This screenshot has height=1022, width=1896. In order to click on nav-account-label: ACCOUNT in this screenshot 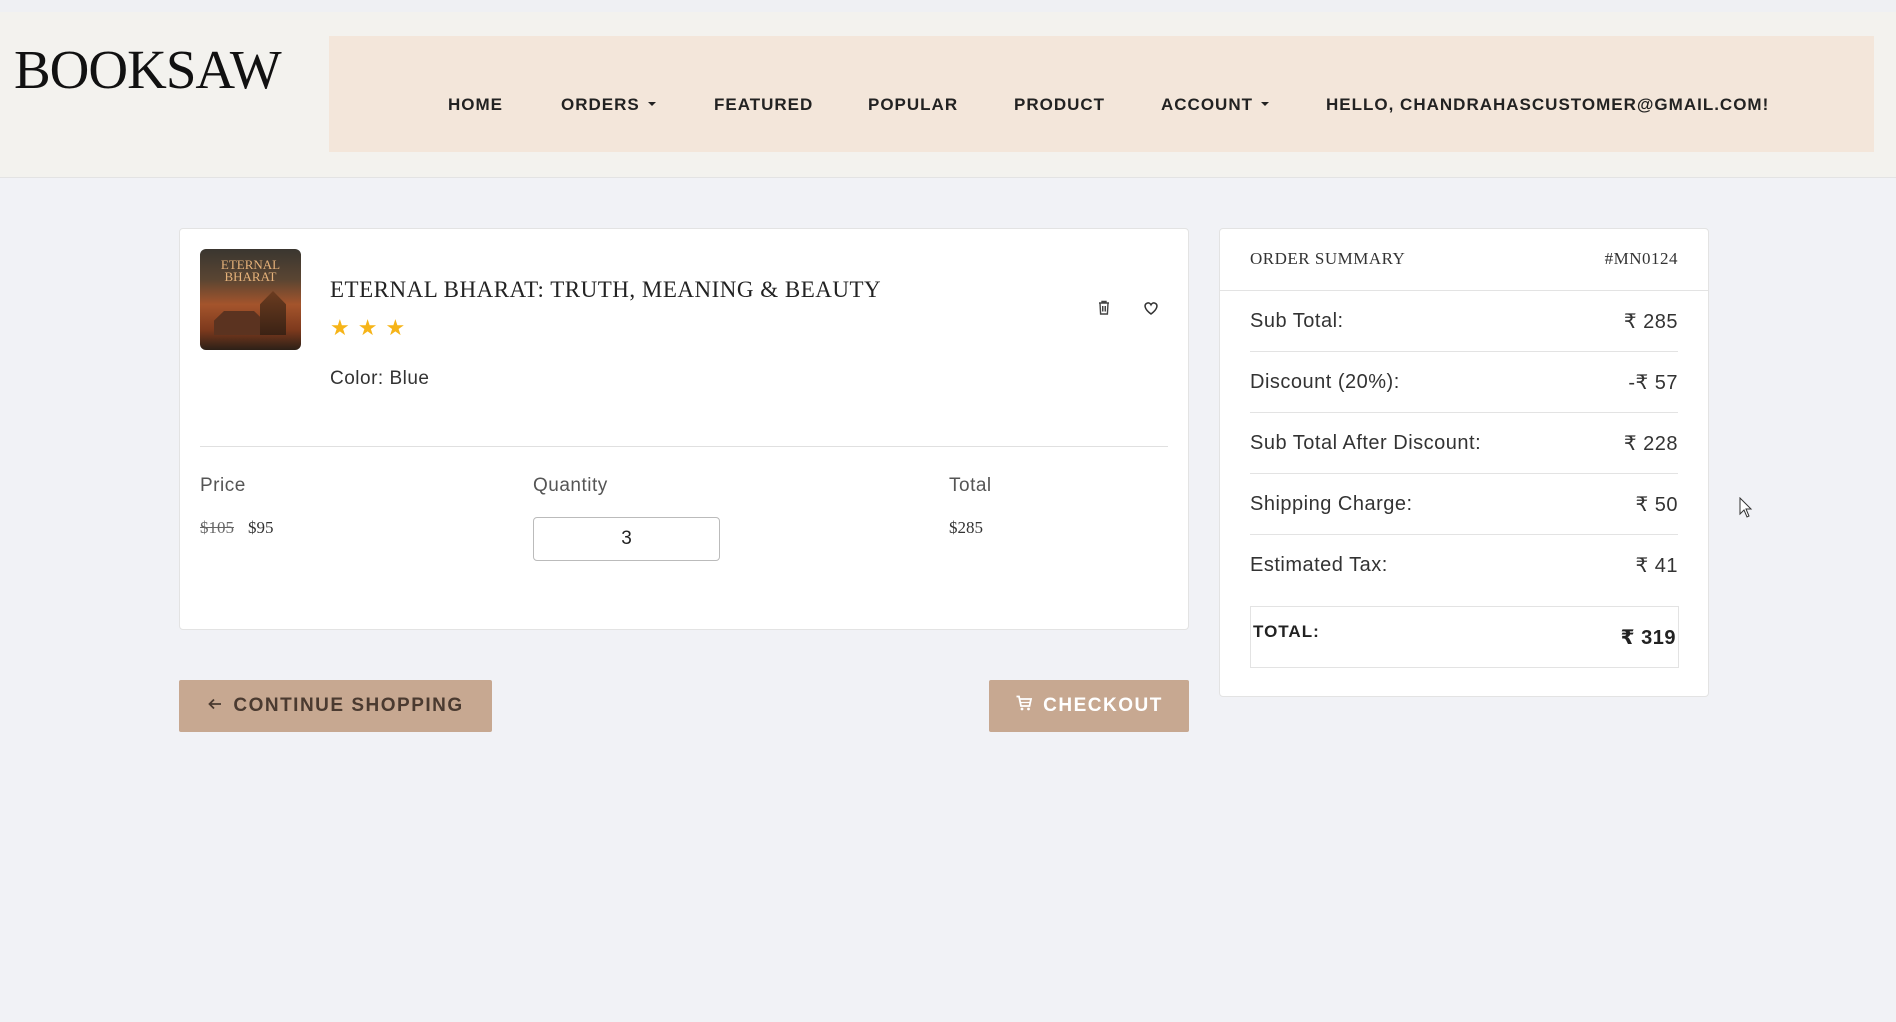, I will do `click(1207, 104)`.